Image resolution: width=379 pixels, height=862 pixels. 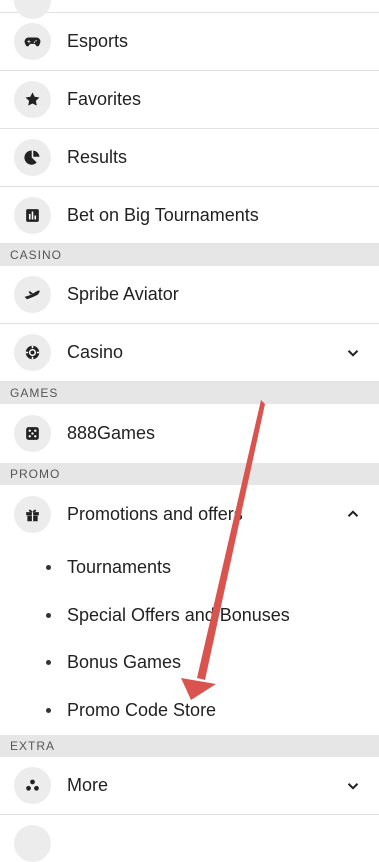 I want to click on menu-item-results: Results, so click(x=189, y=158).